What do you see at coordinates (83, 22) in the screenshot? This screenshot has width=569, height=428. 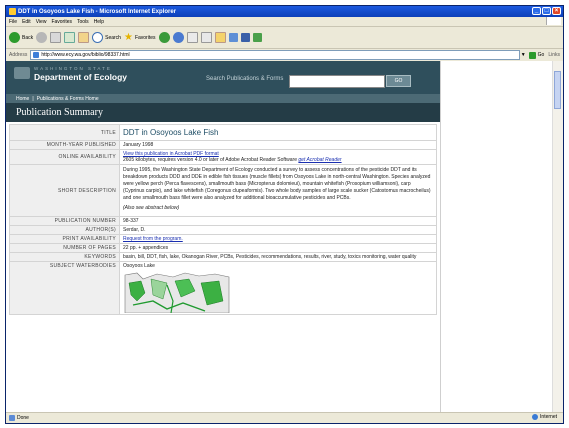 I see `menu-tools: Tools` at bounding box center [83, 22].